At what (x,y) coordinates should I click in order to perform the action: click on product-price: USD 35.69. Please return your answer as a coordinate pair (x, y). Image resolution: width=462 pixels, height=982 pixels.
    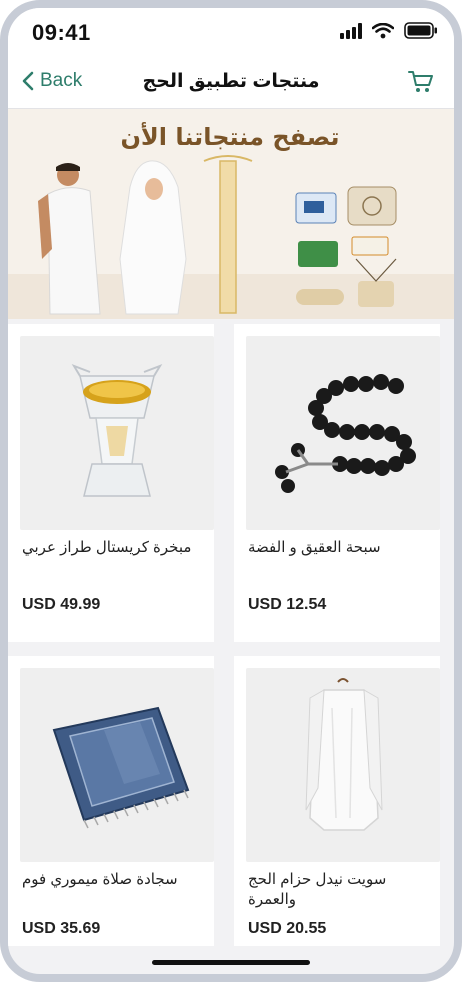
    Looking at the image, I should click on (61, 928).